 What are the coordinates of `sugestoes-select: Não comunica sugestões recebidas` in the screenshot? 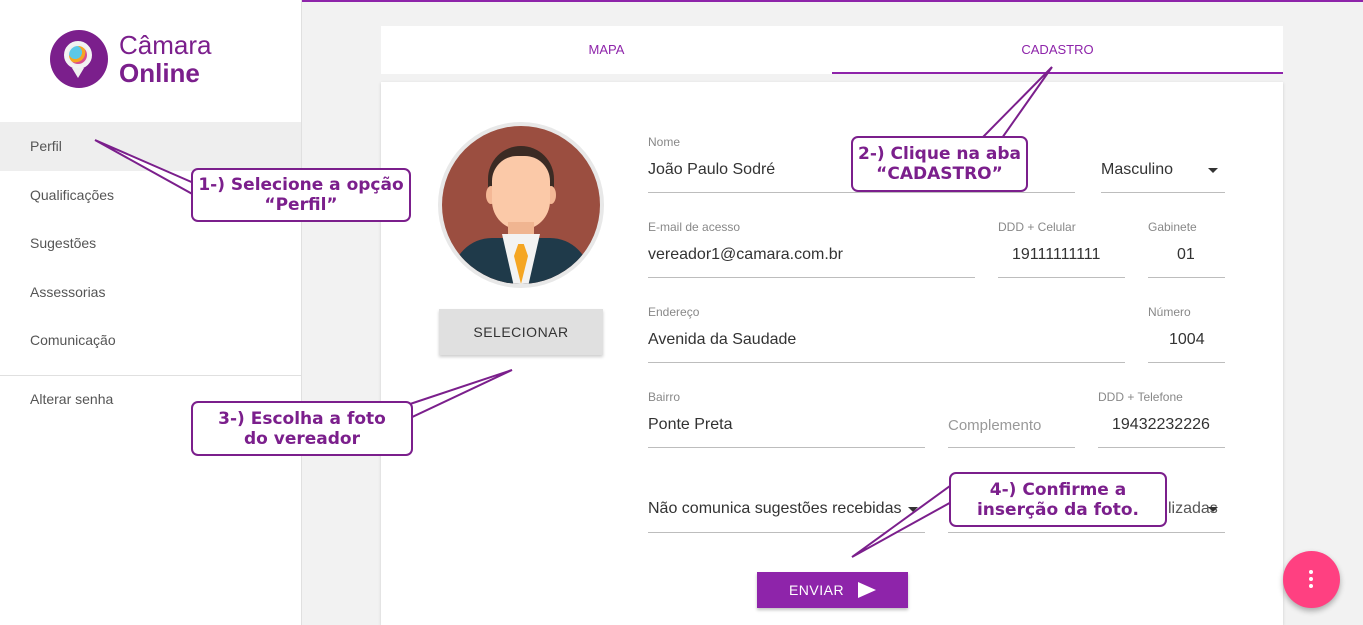 It's located at (786, 510).